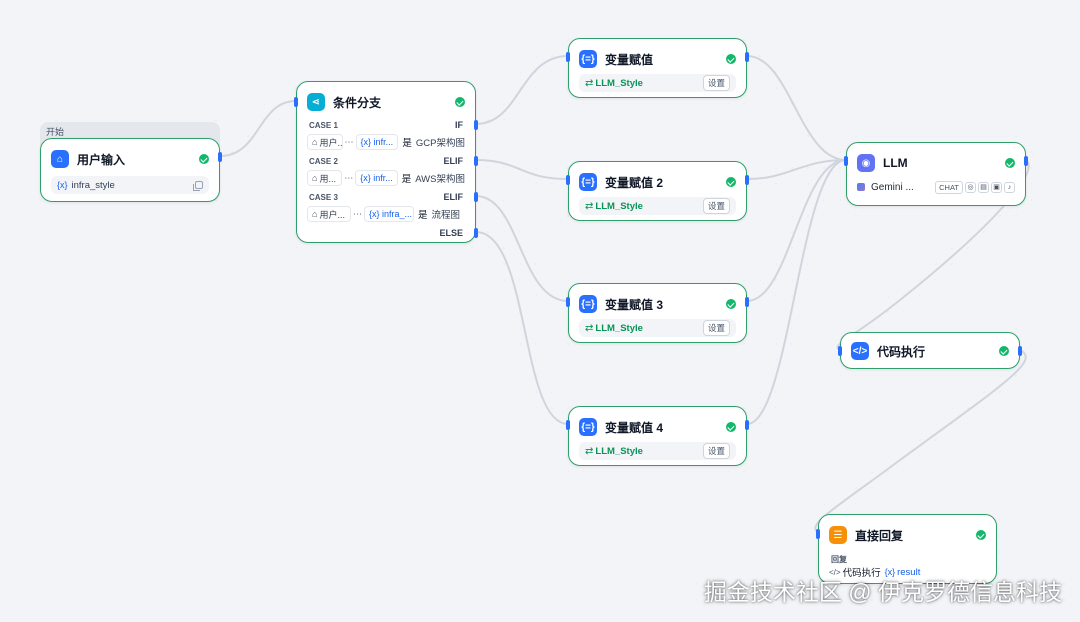 Image resolution: width=1080 pixels, height=622 pixels. I want to click on llm-node: ◉ LLM Gemini ... CHAT ◎ ▤ ▣ ♪, so click(936, 174).